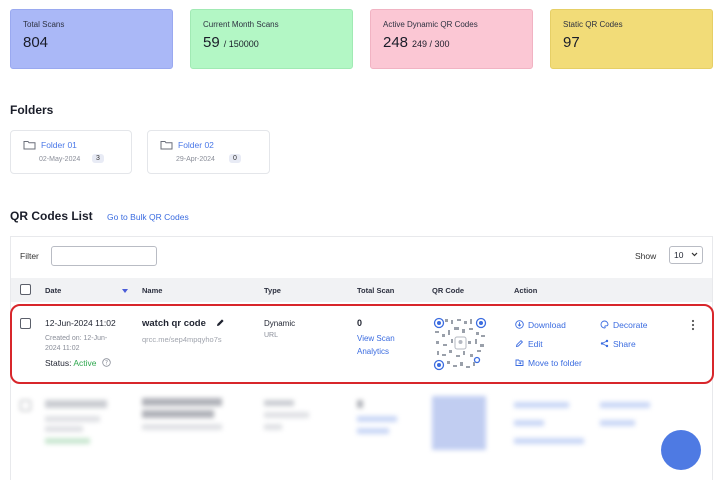  What do you see at coordinates (431, 44) in the screenshot?
I see `stat-limit: 249 / 300` at bounding box center [431, 44].